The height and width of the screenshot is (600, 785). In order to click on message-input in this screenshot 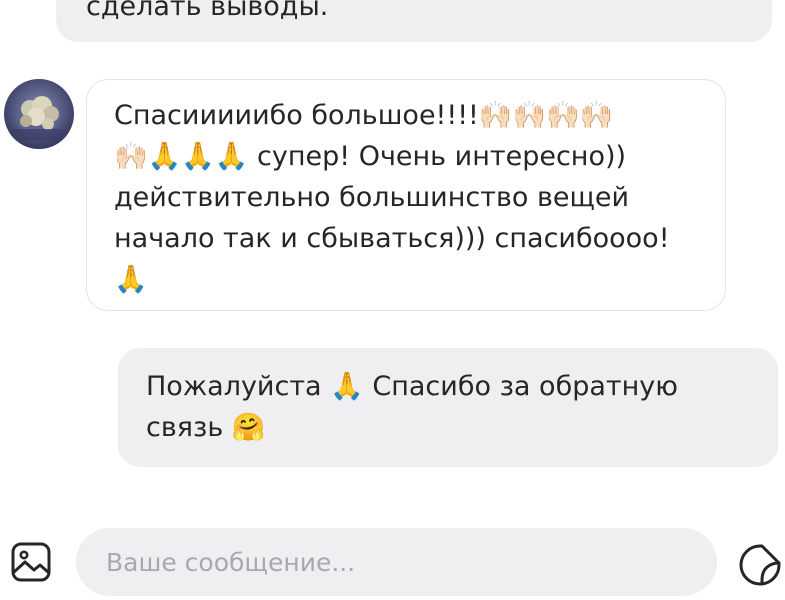, I will do `click(396, 562)`.